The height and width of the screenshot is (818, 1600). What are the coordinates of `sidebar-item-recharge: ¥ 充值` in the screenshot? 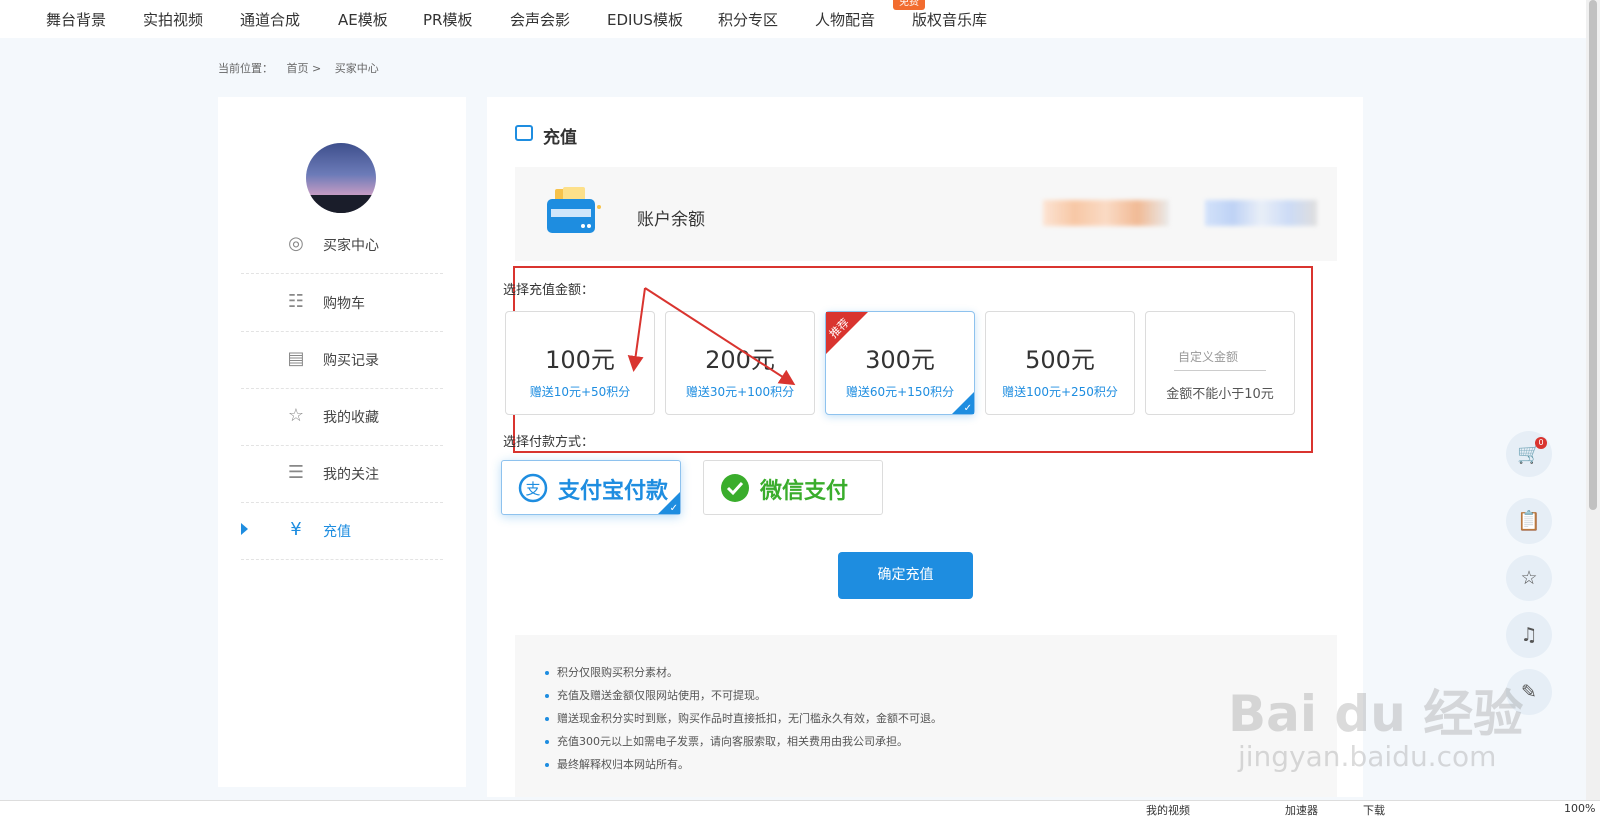 It's located at (342, 530).